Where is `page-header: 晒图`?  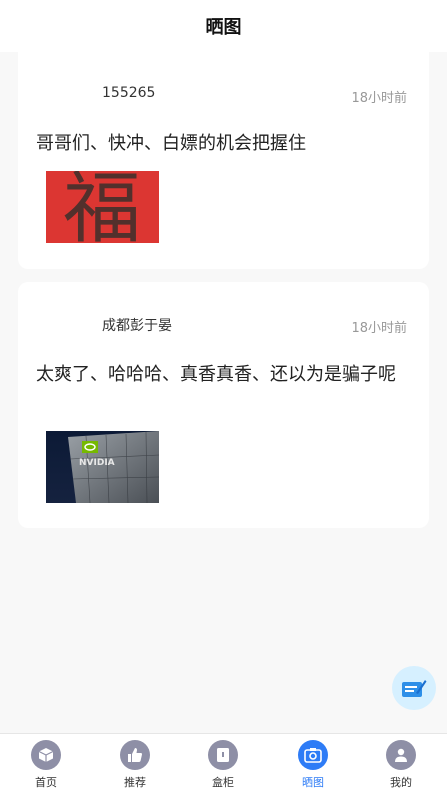
page-header: 晒图 is located at coordinates (223, 26).